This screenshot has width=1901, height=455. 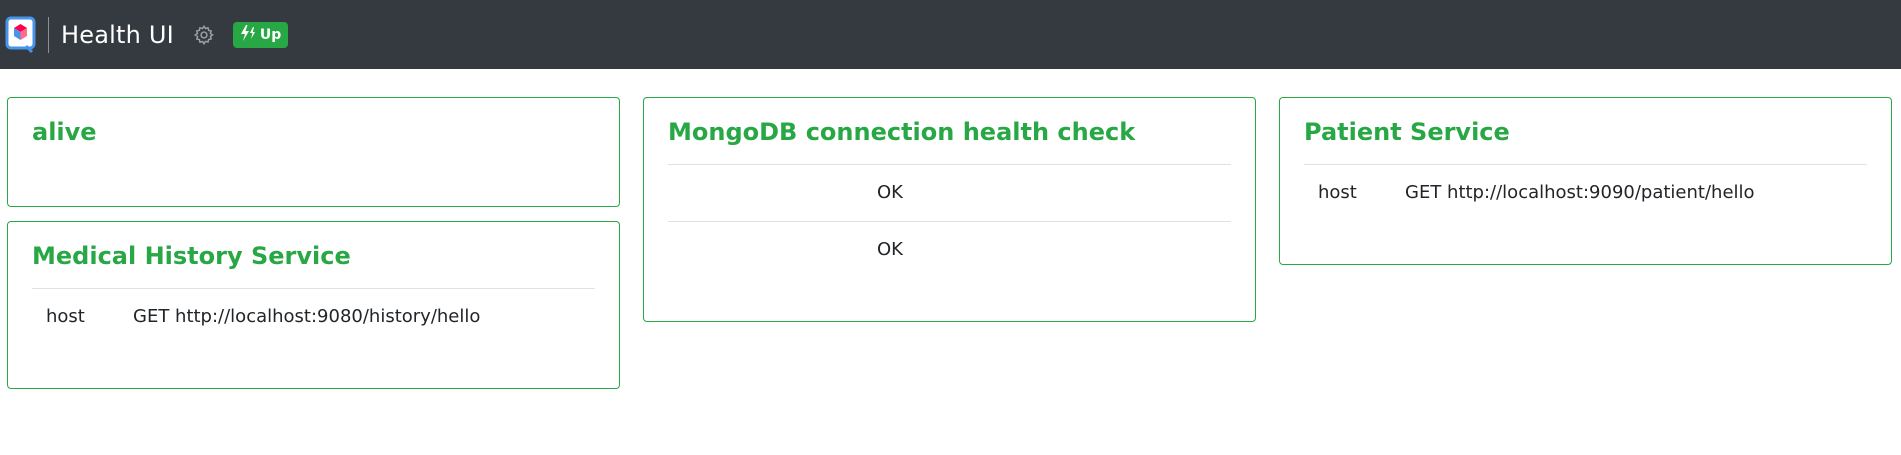 I want to click on card-title: alive, so click(x=64, y=132).